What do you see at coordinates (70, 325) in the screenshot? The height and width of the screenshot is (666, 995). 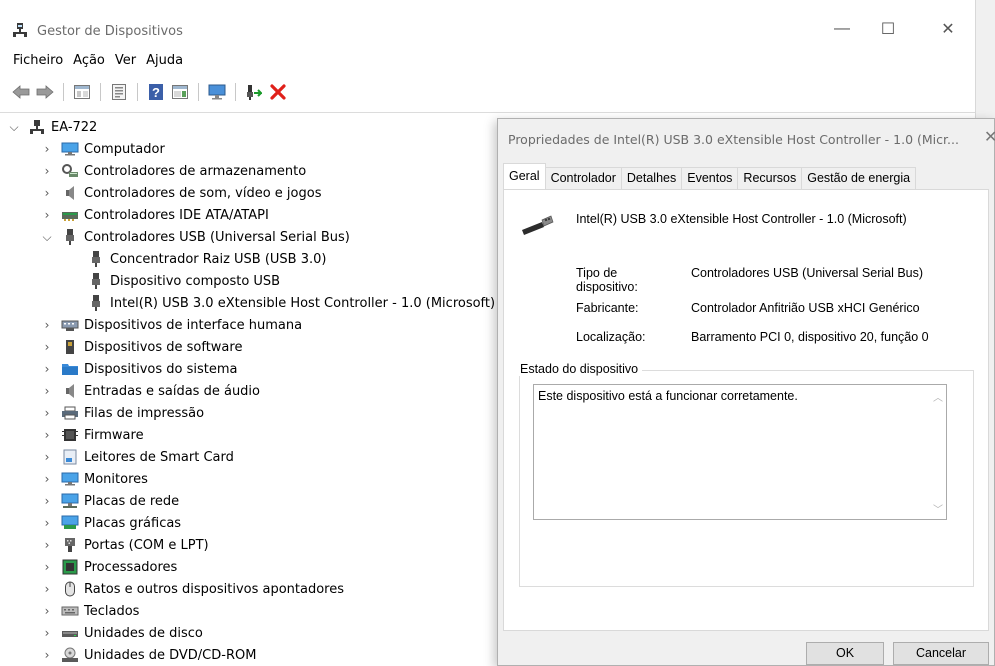 I see `hid-icon` at bounding box center [70, 325].